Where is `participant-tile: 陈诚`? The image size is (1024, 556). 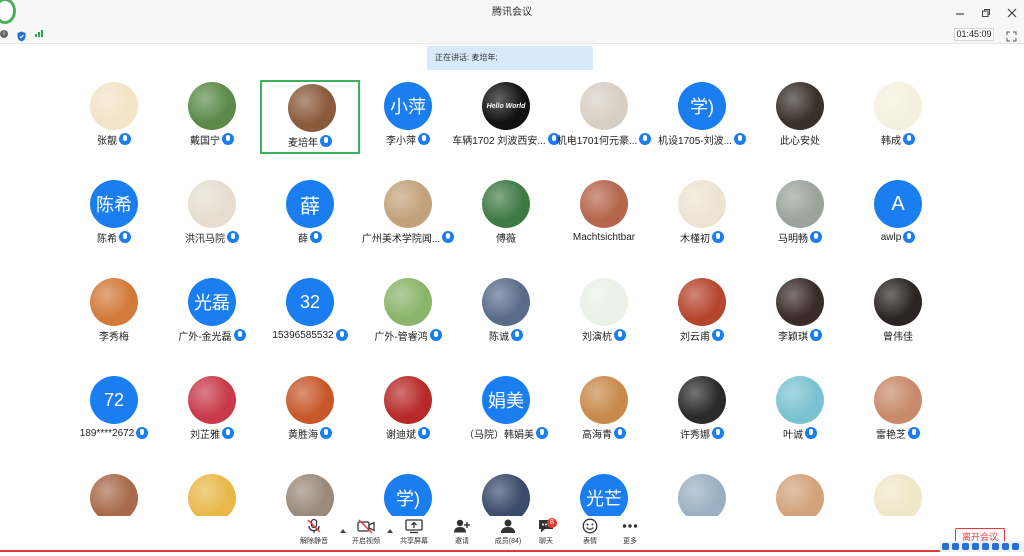 participant-tile: 陈诚 is located at coordinates (506, 313).